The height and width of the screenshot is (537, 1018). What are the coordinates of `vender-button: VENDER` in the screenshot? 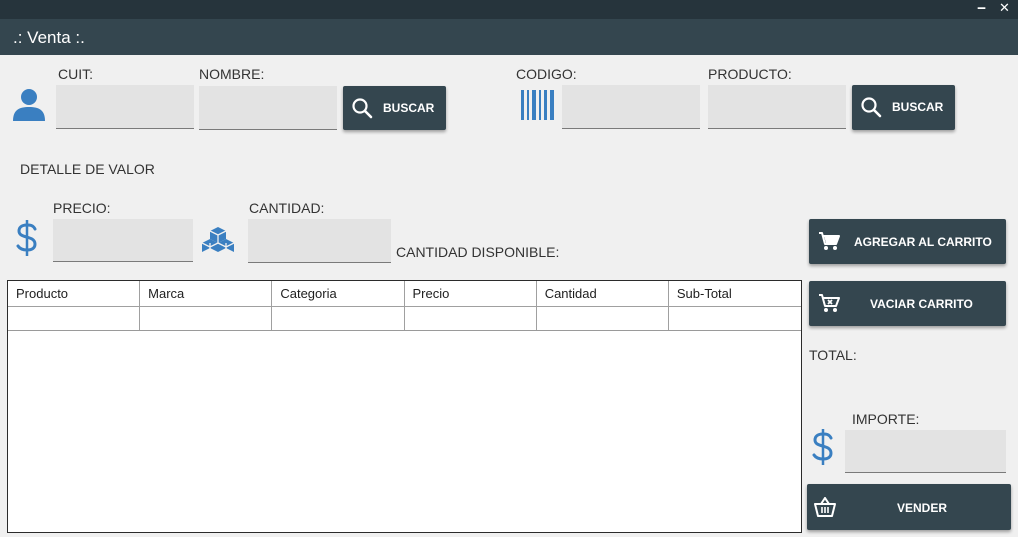 It's located at (909, 507).